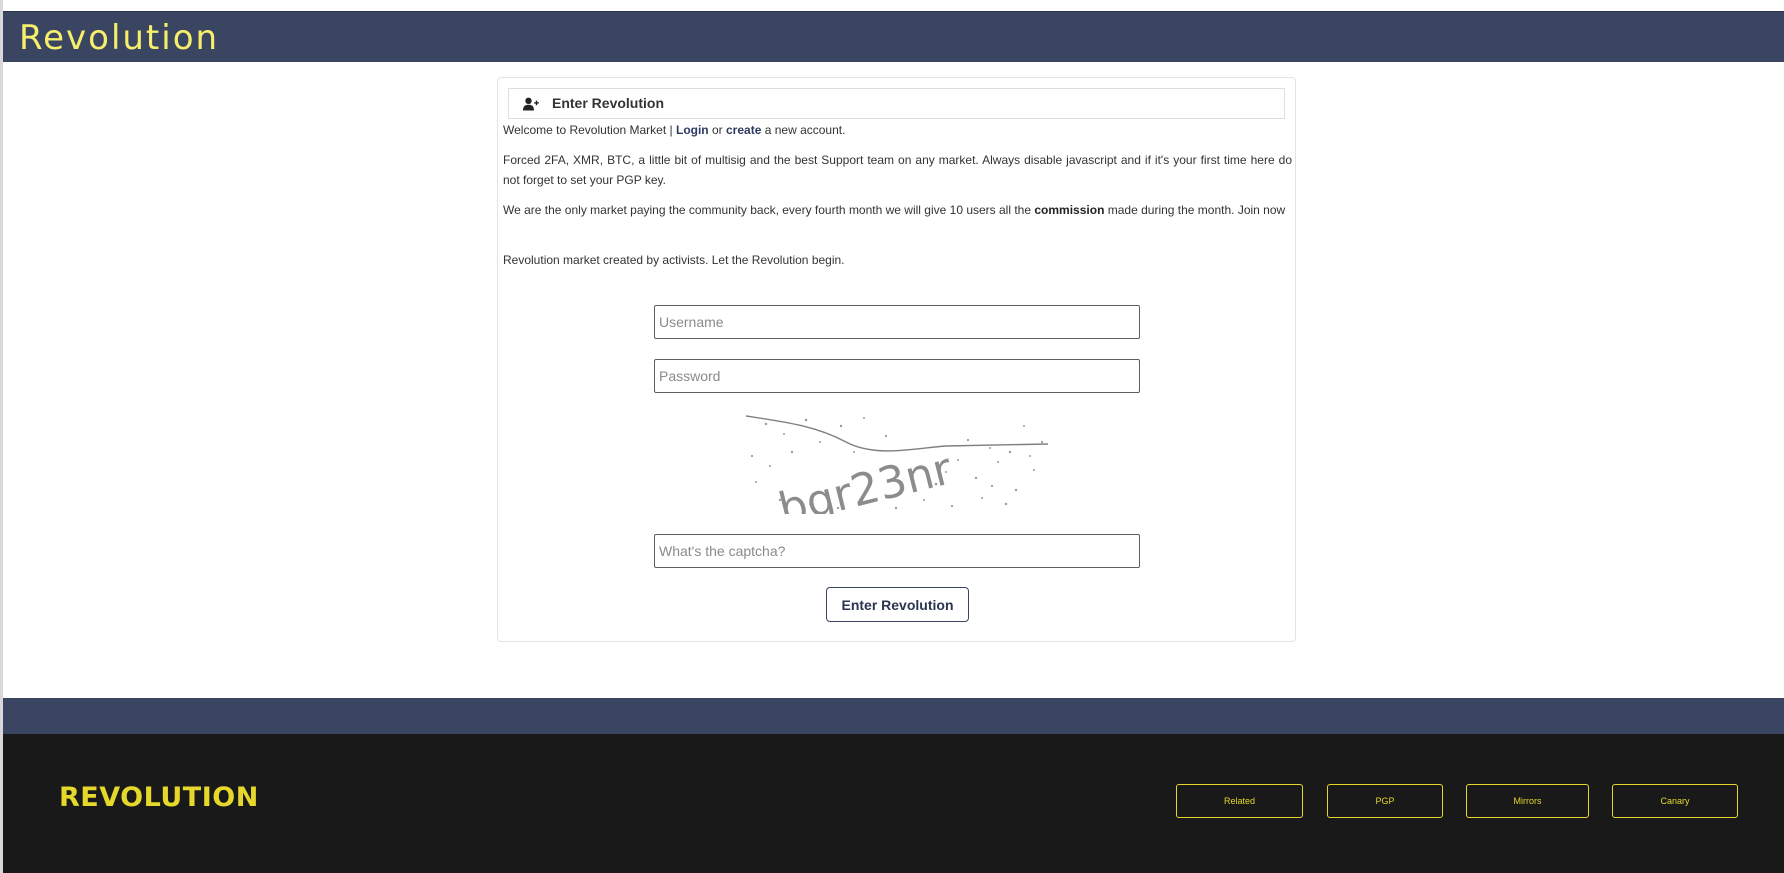  I want to click on username-input, so click(897, 322).